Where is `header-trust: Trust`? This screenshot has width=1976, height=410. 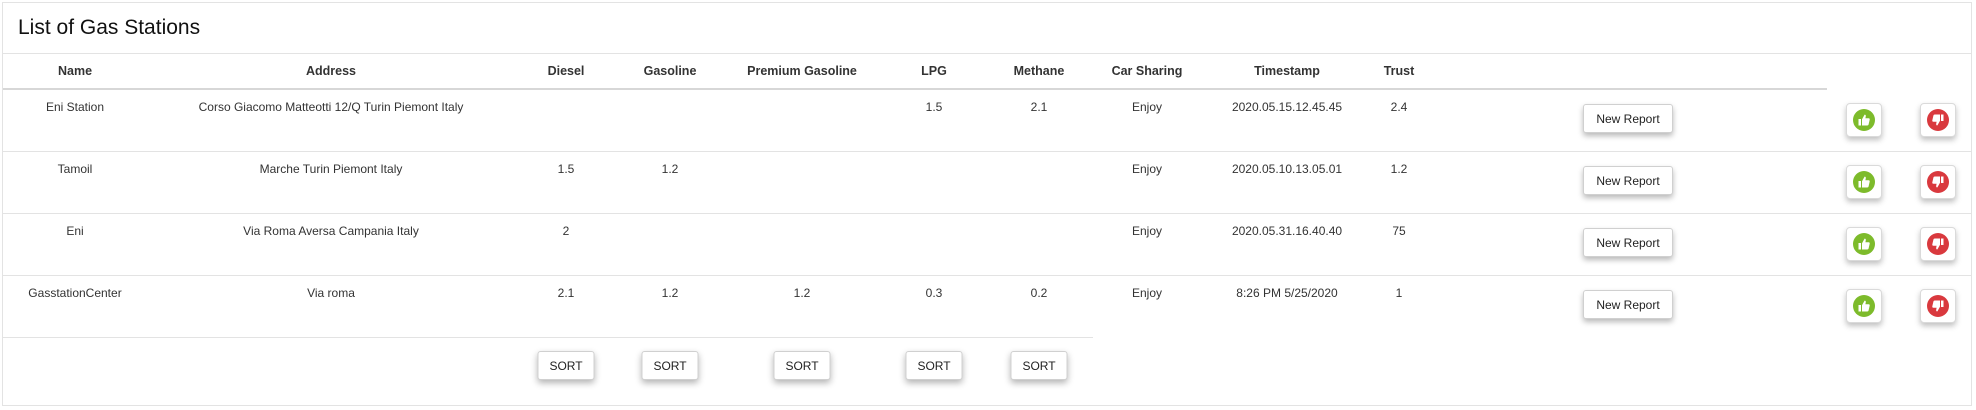
header-trust: Trust is located at coordinates (1399, 71).